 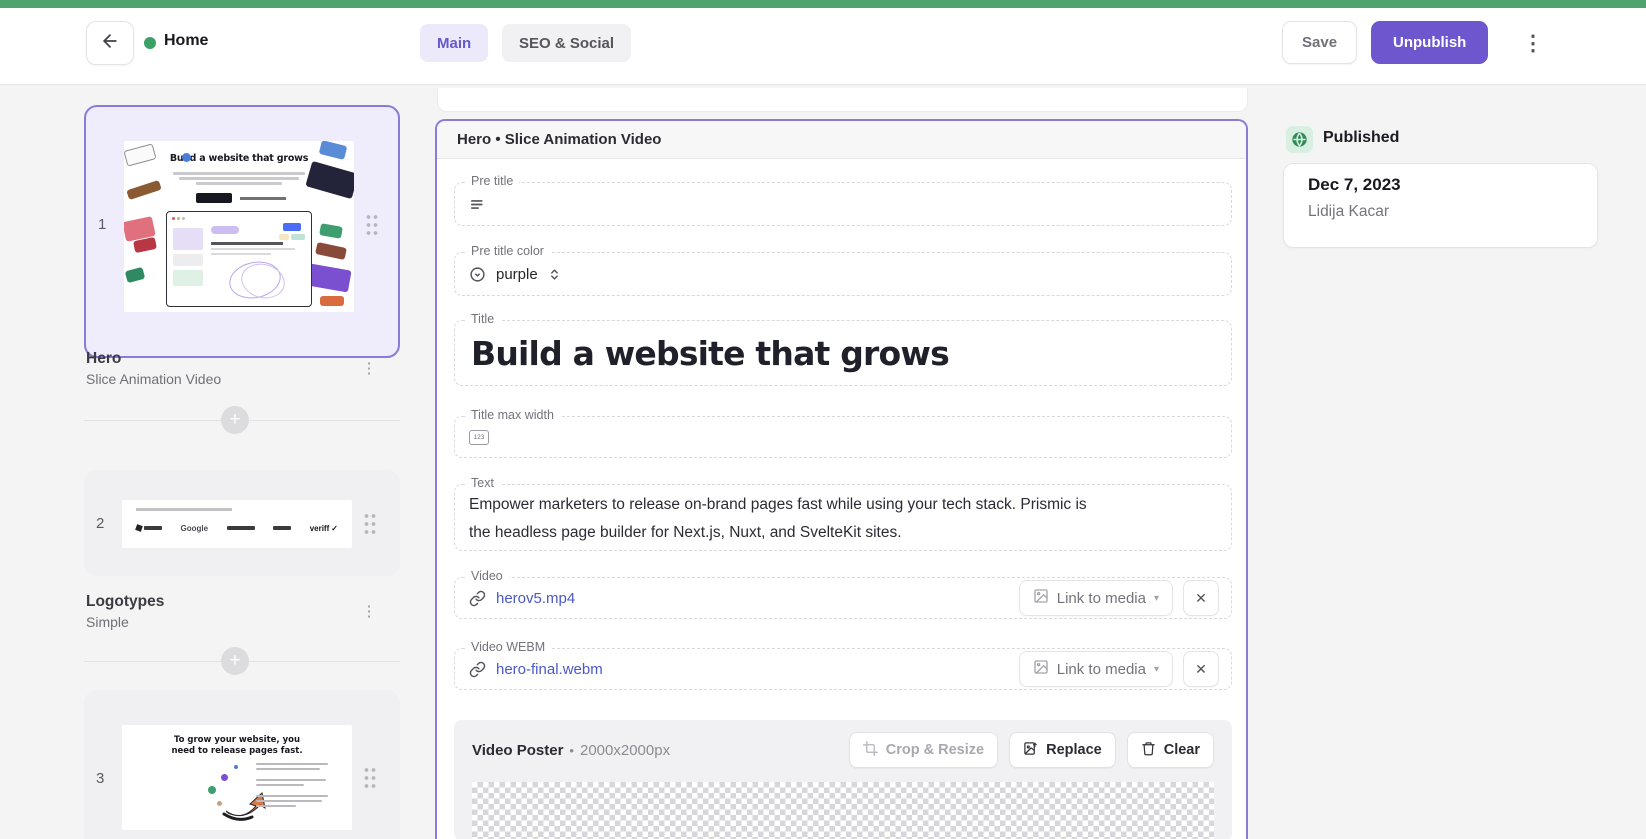 I want to click on slice-name-logotypes: Logotypes, so click(x=125, y=601).